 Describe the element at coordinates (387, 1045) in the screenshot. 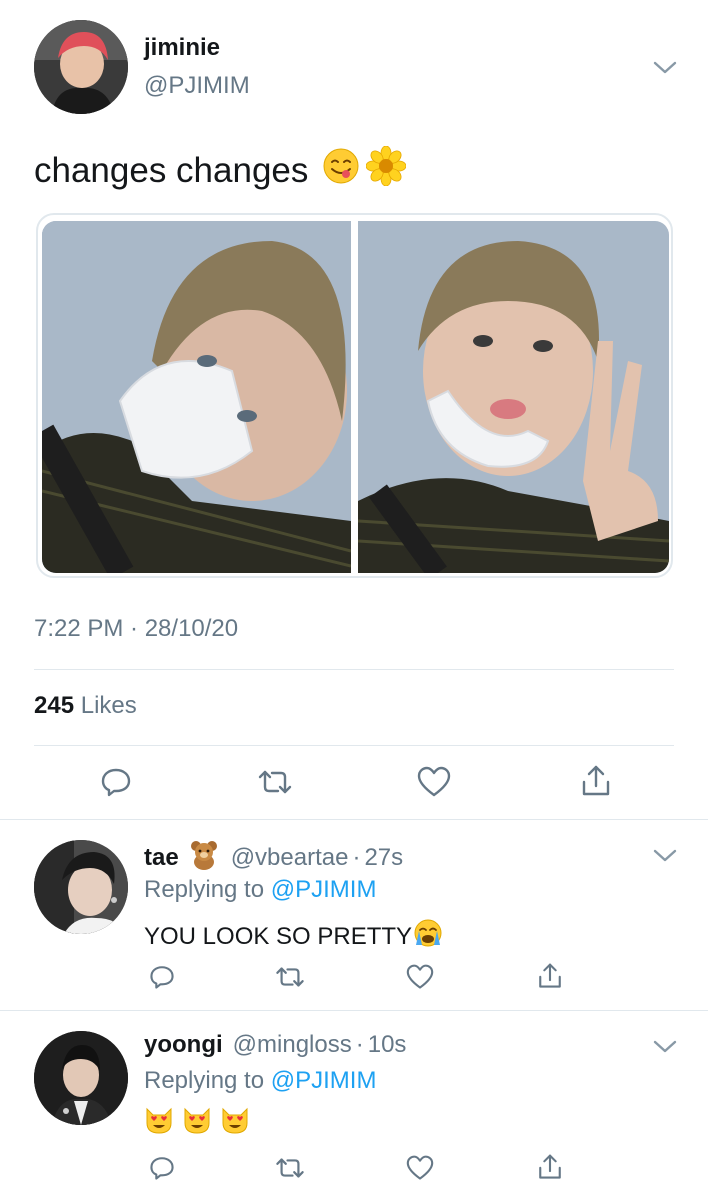

I see `reply-time: 10s` at that location.